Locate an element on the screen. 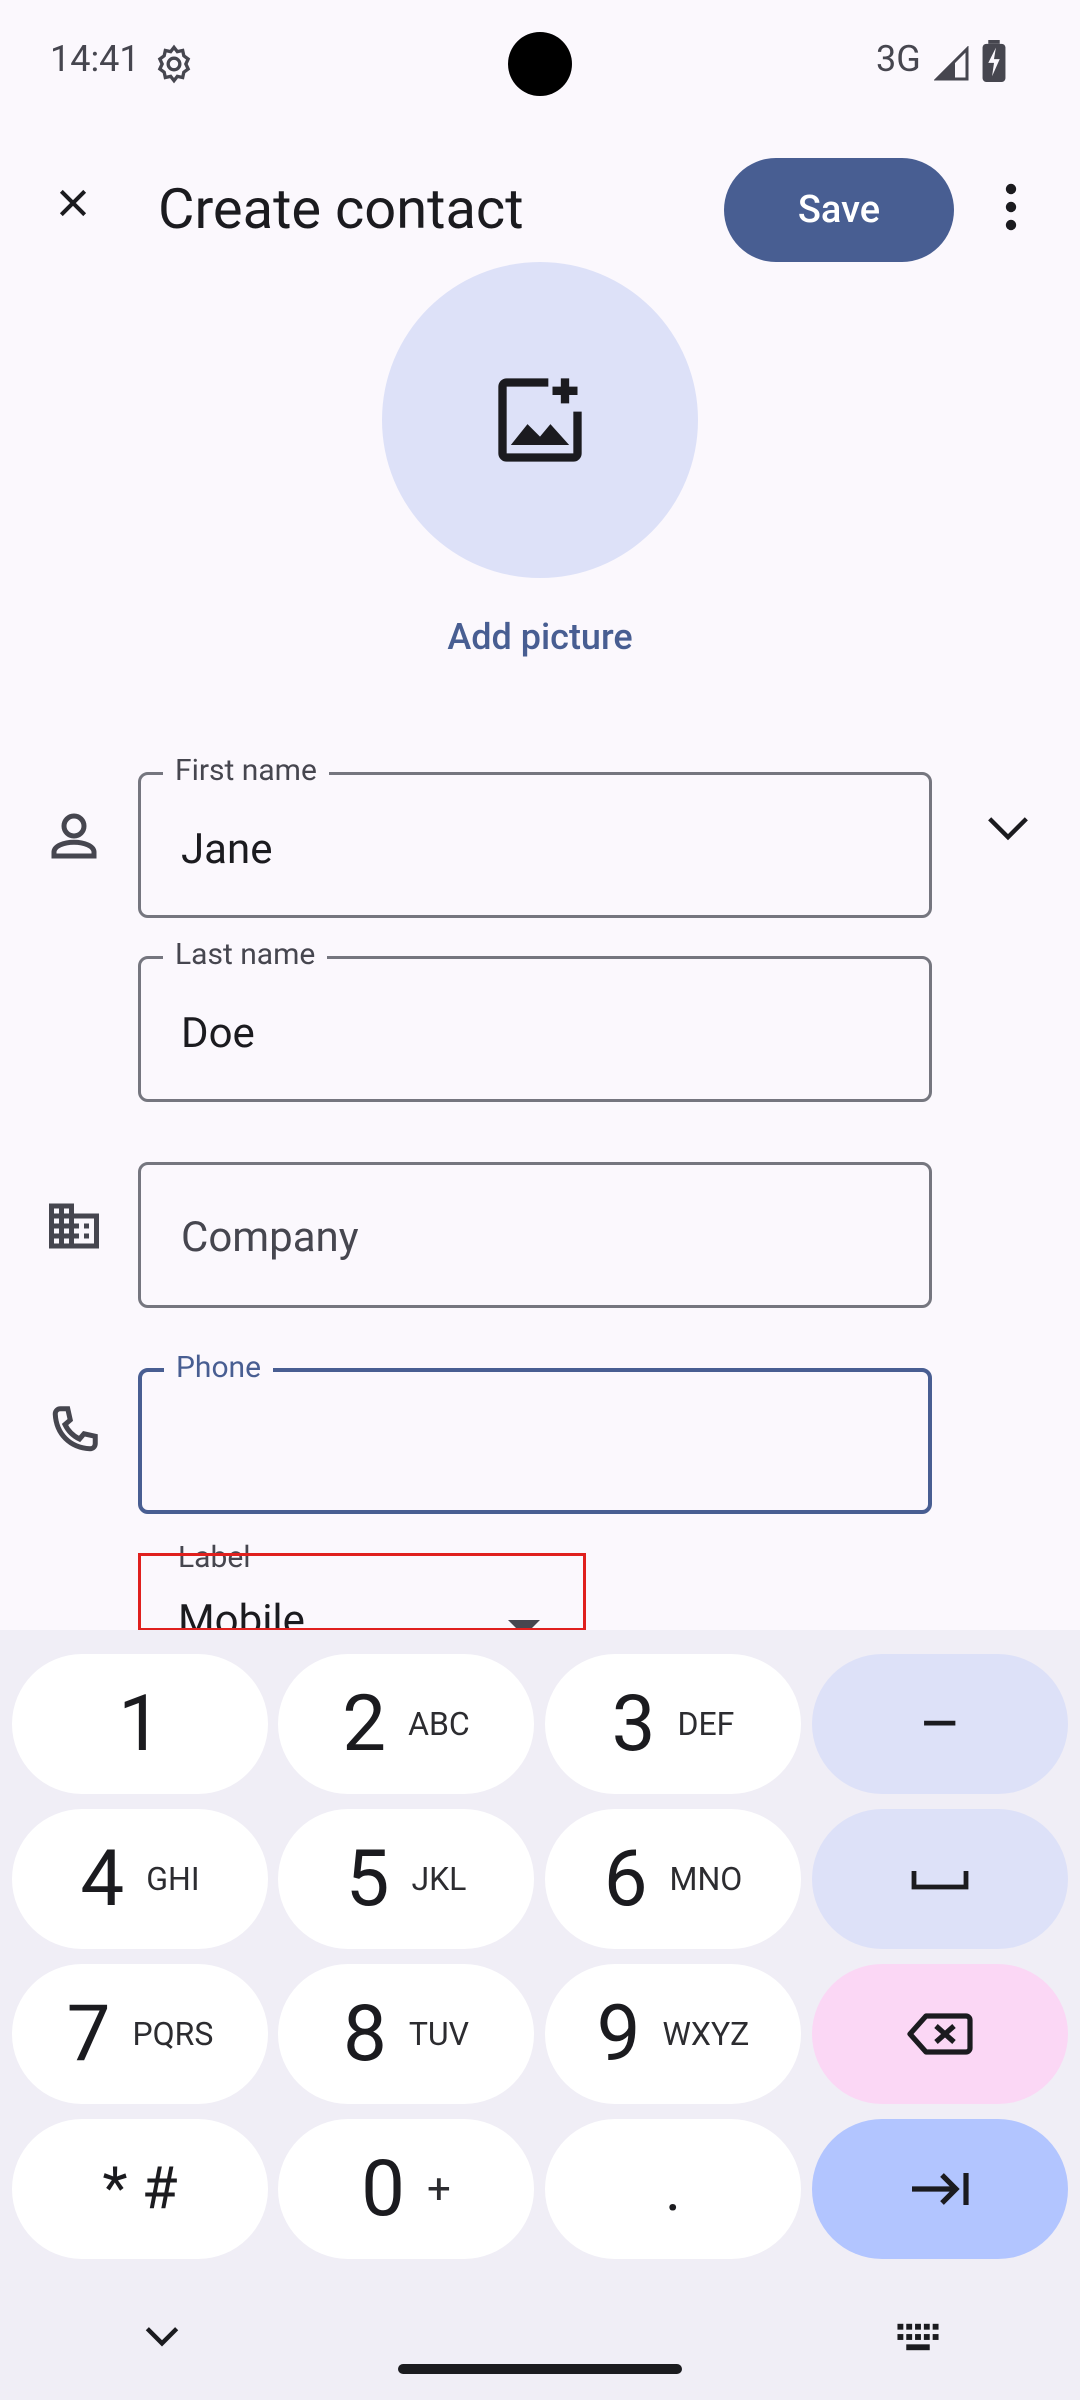 This screenshot has height=2400, width=1080. key-period-symbol: . is located at coordinates (673, 2189).